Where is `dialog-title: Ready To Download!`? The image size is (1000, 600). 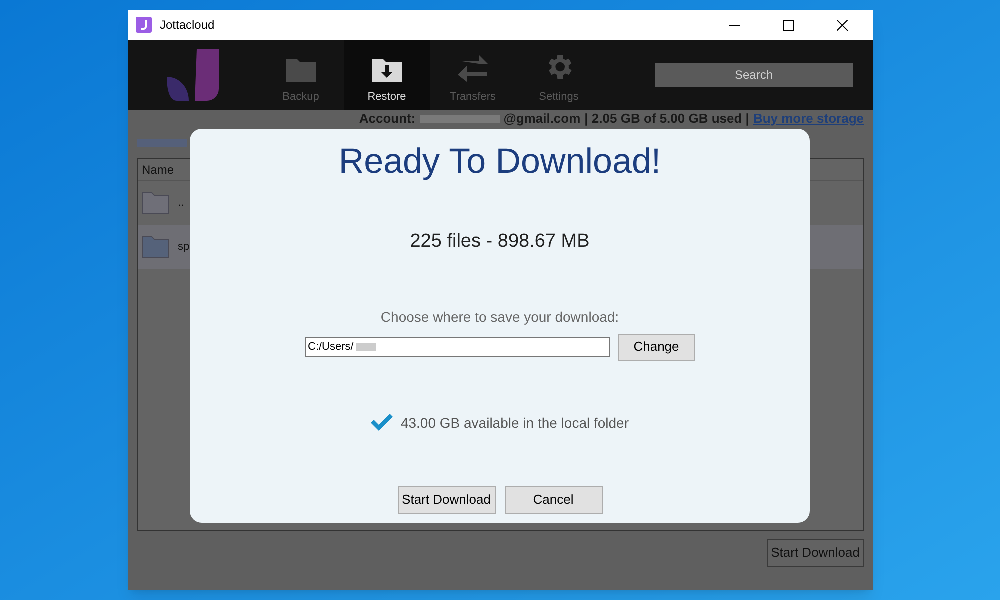
dialog-title: Ready To Download! is located at coordinates (500, 162).